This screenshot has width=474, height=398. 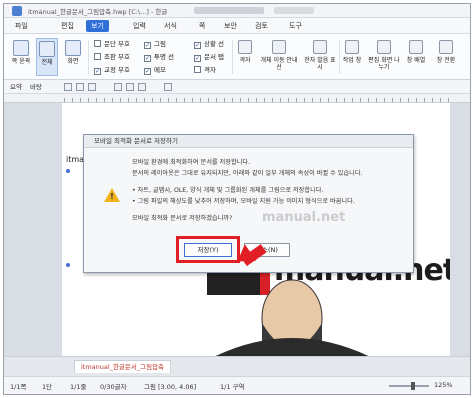 I want to click on menu-view: 보기, so click(x=97, y=26).